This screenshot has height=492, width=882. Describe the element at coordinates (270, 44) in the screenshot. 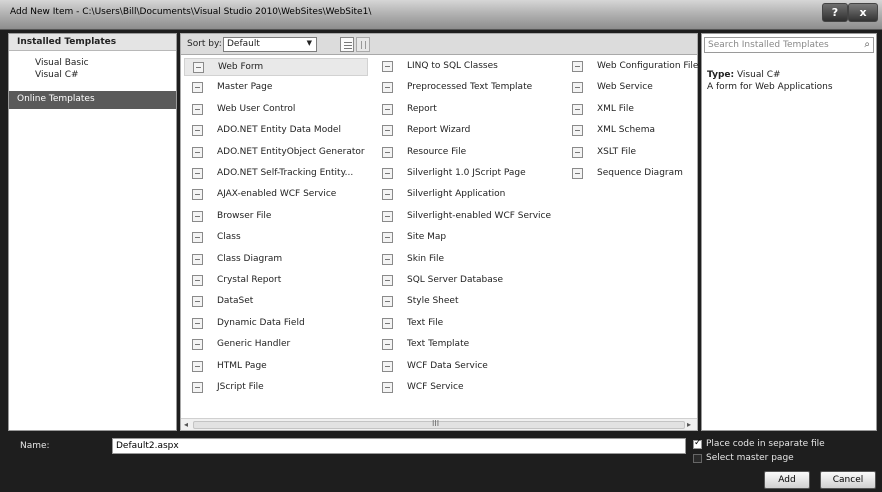

I see `sort-by-dropdown: Default ▼` at that location.